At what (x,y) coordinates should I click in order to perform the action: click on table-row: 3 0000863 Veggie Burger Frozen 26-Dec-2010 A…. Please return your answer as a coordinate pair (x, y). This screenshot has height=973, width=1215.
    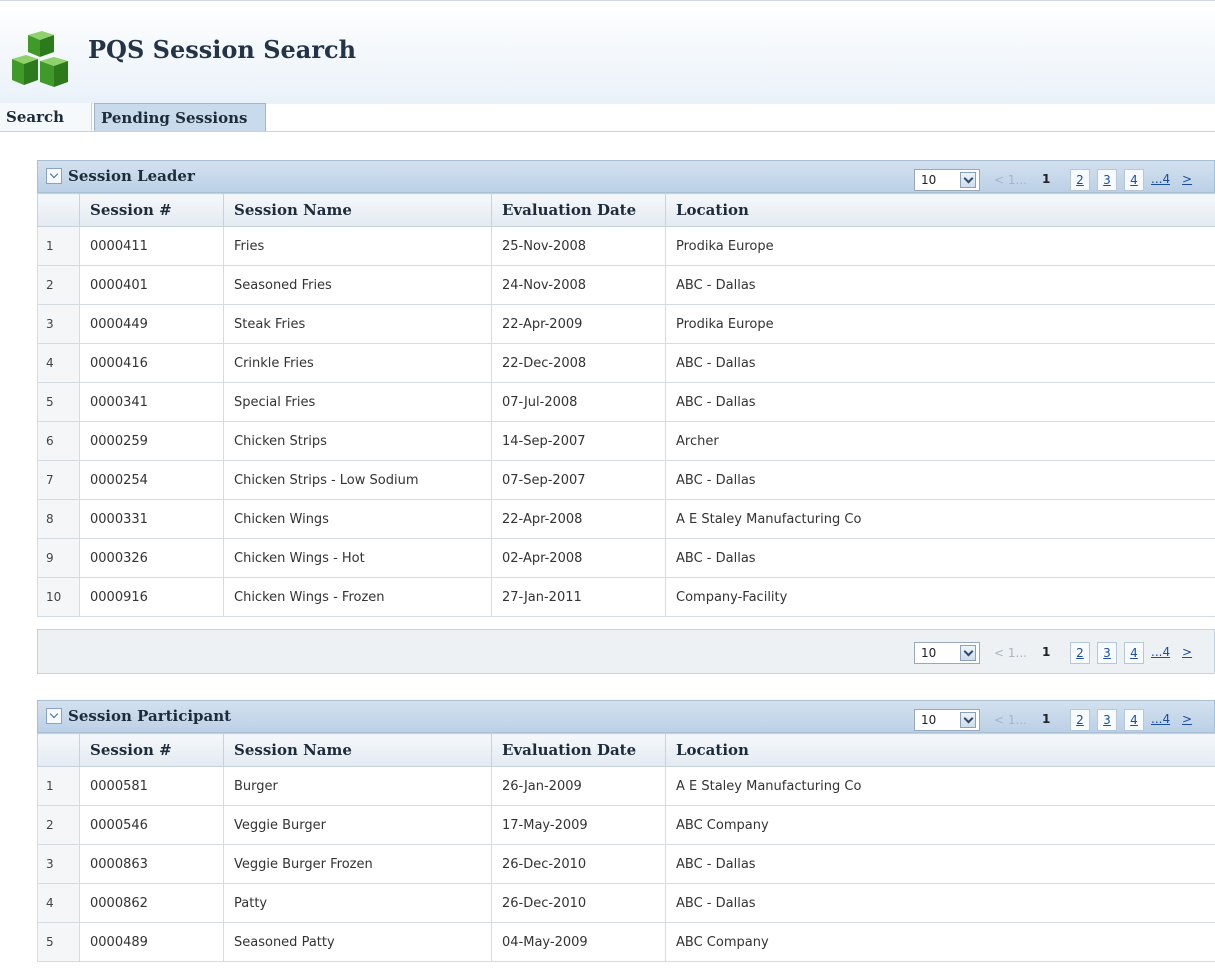
    Looking at the image, I should click on (626, 864).